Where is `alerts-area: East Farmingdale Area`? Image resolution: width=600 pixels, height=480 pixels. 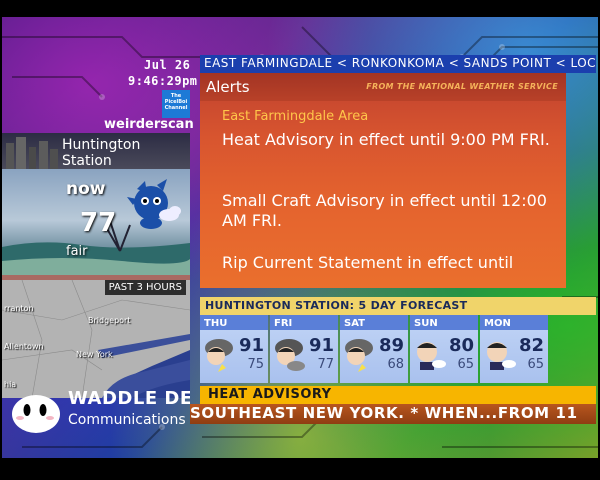 alerts-area: East Farmingdale Area is located at coordinates (295, 116).